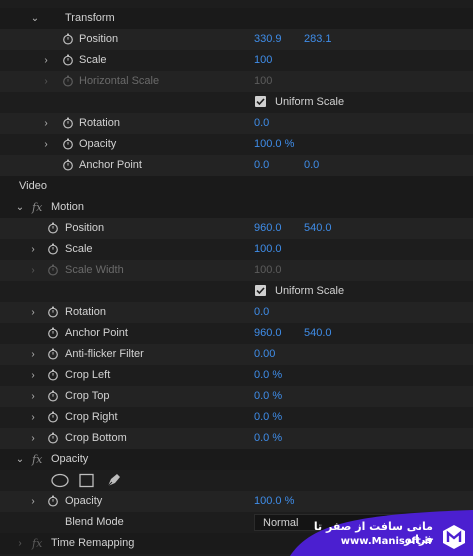 This screenshot has width=473, height=556. I want to click on transform-uniform-scale-row: Uniform Scale, so click(236, 102).